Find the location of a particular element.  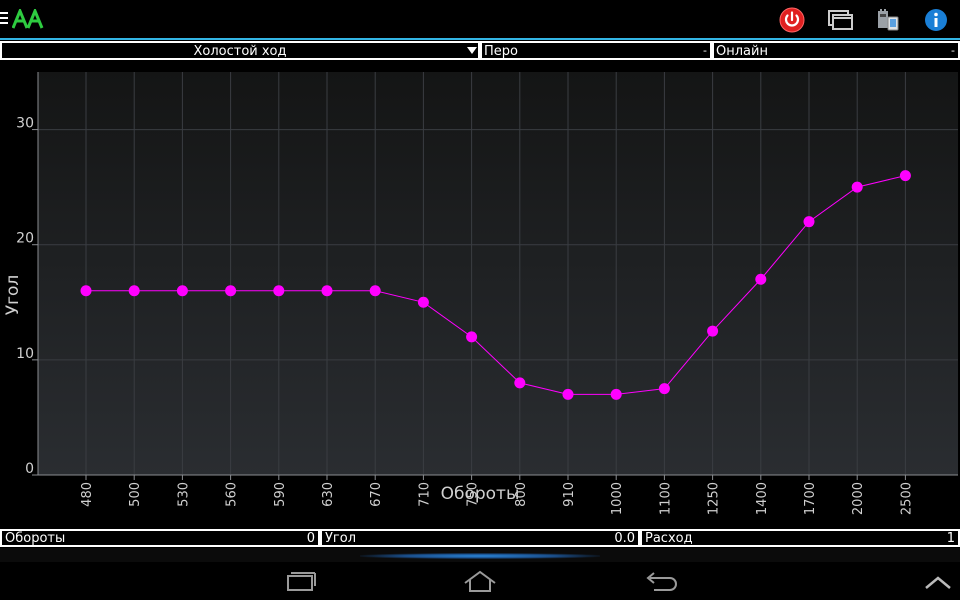

recent-apps-icon is located at coordinates (300, 582).